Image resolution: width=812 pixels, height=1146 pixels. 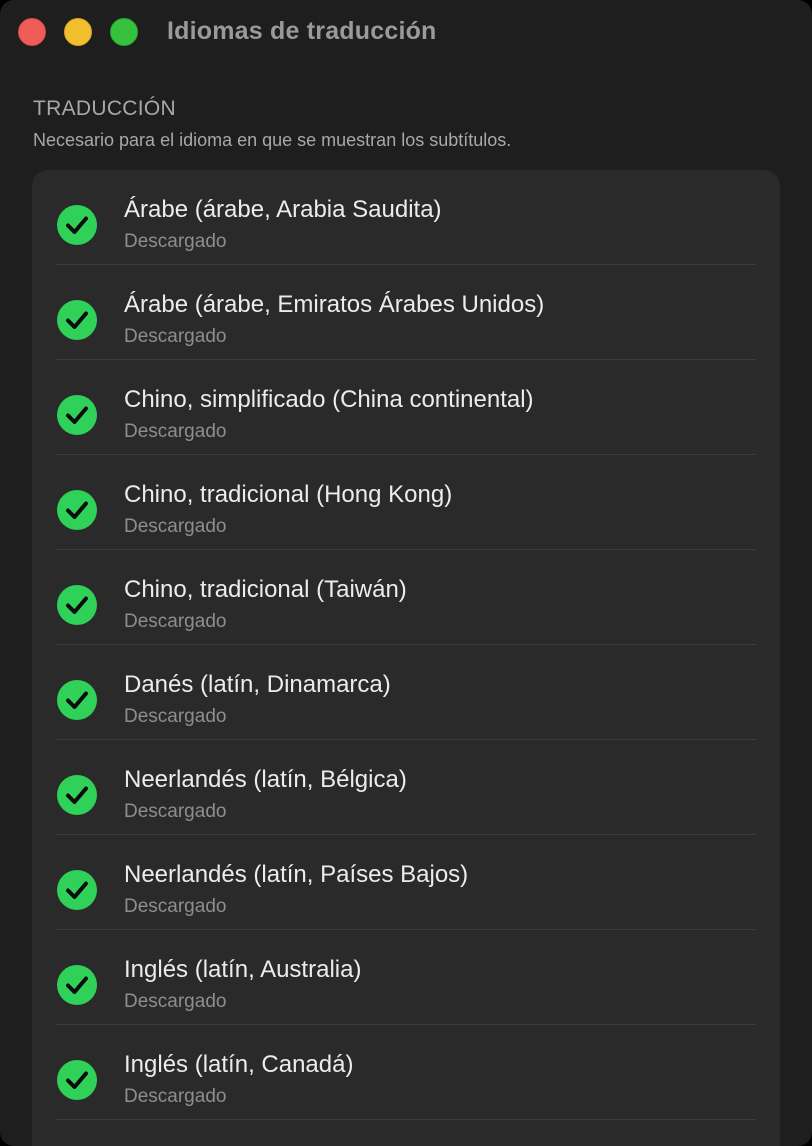 What do you see at coordinates (302, 31) in the screenshot?
I see `window-title: Idiomas de traducción` at bounding box center [302, 31].